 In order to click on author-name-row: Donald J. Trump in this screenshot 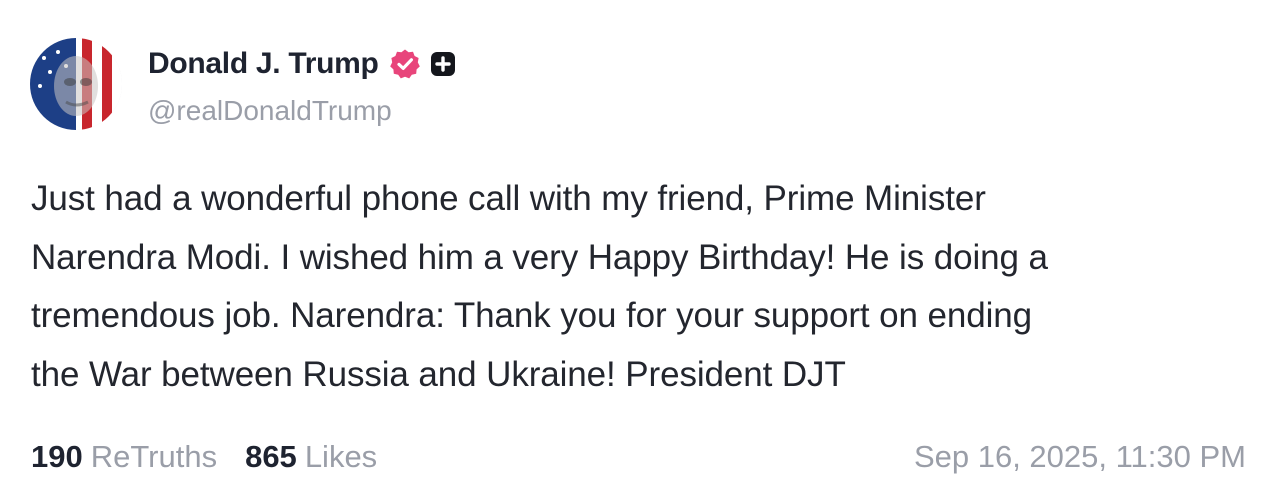, I will do `click(302, 64)`.